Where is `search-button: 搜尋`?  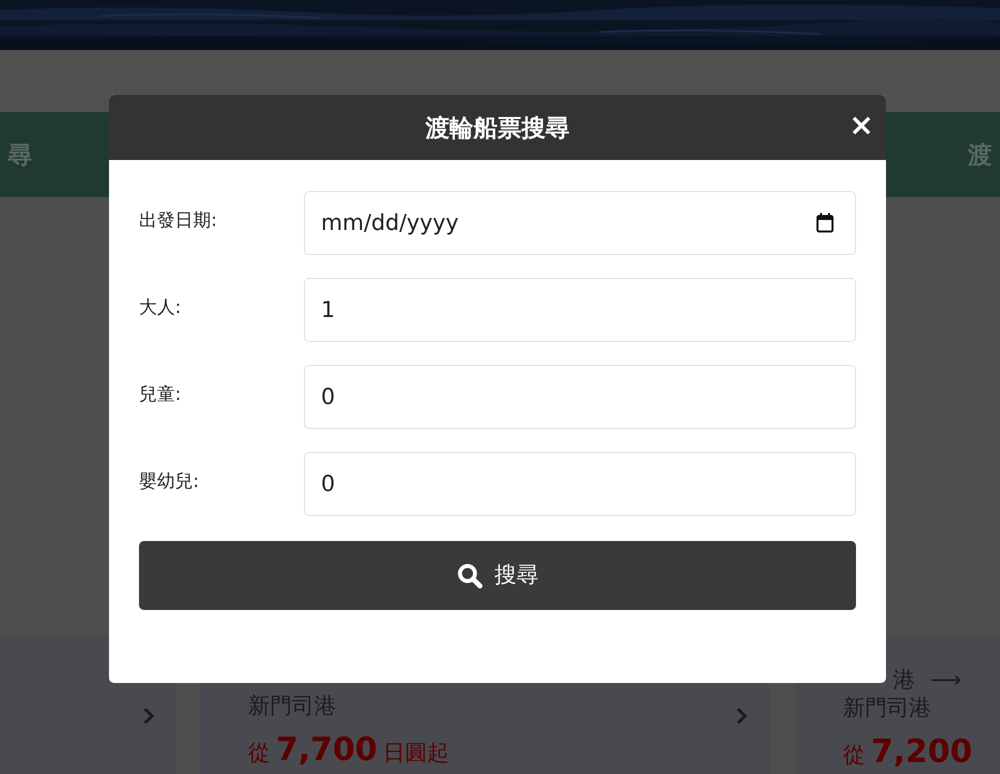
search-button: 搜尋 is located at coordinates (497, 575).